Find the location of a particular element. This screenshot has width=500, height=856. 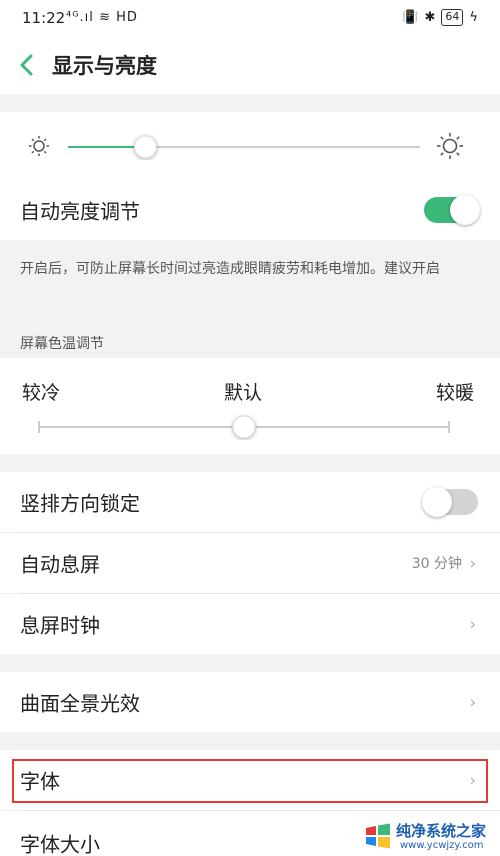

bluetooth-icon: ✱ is located at coordinates (430, 17).